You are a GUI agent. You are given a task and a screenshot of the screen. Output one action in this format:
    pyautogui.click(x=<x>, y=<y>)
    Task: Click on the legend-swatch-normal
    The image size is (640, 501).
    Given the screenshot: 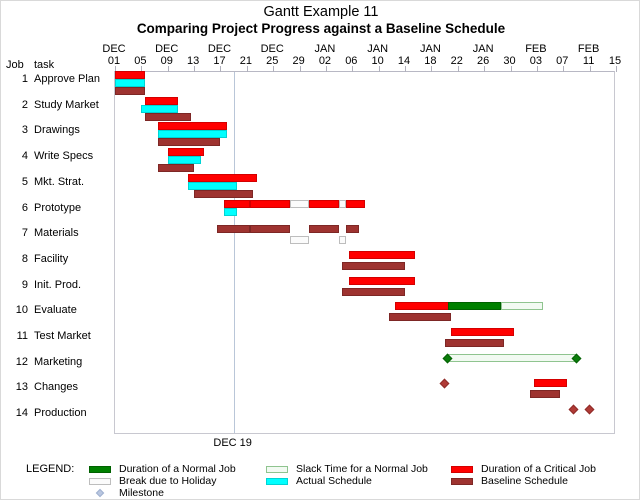 What is the action you would take?
    pyautogui.click(x=100, y=469)
    